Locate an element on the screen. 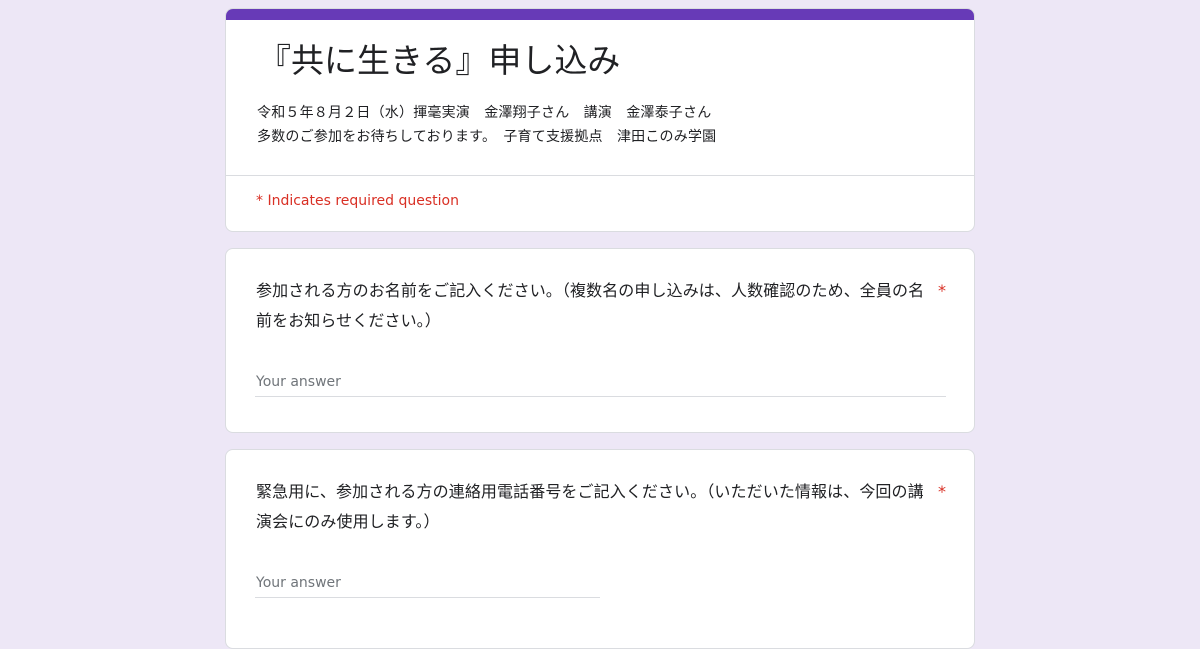  header-divider is located at coordinates (600, 175).